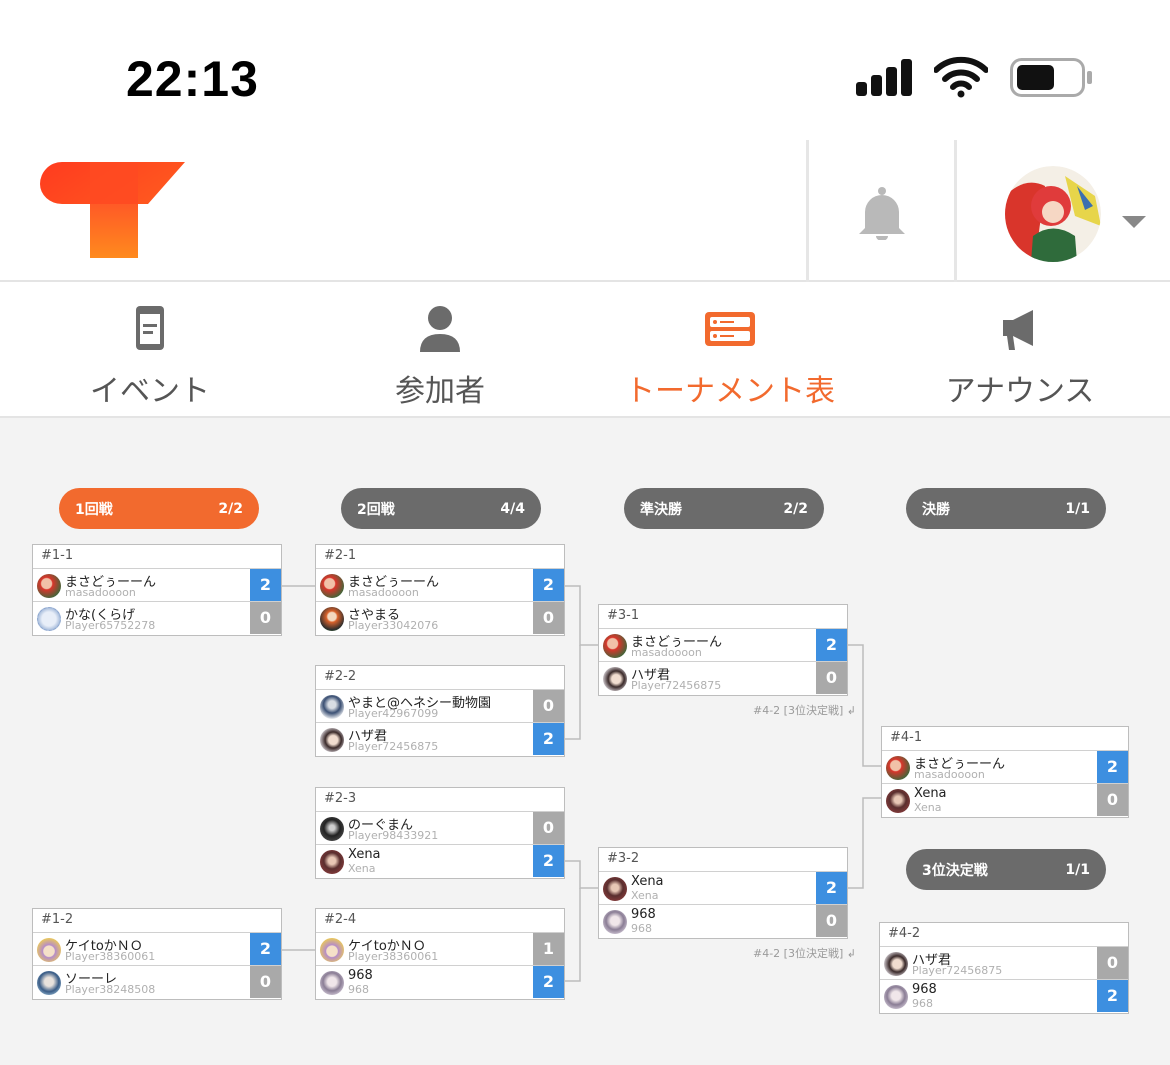 The height and width of the screenshot is (1065, 1170). I want to click on tab-label: イベント, so click(150, 391).